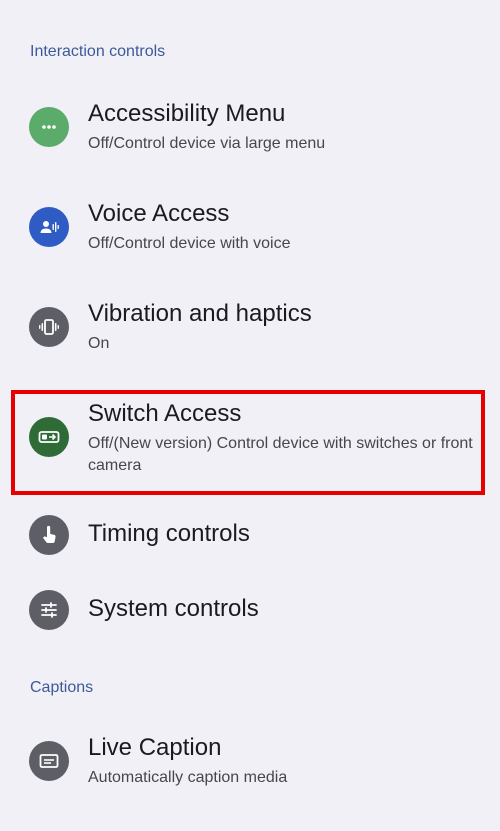 The width and height of the screenshot is (500, 831). What do you see at coordinates (169, 533) in the screenshot?
I see `timing-controls-title: Timing controls` at bounding box center [169, 533].